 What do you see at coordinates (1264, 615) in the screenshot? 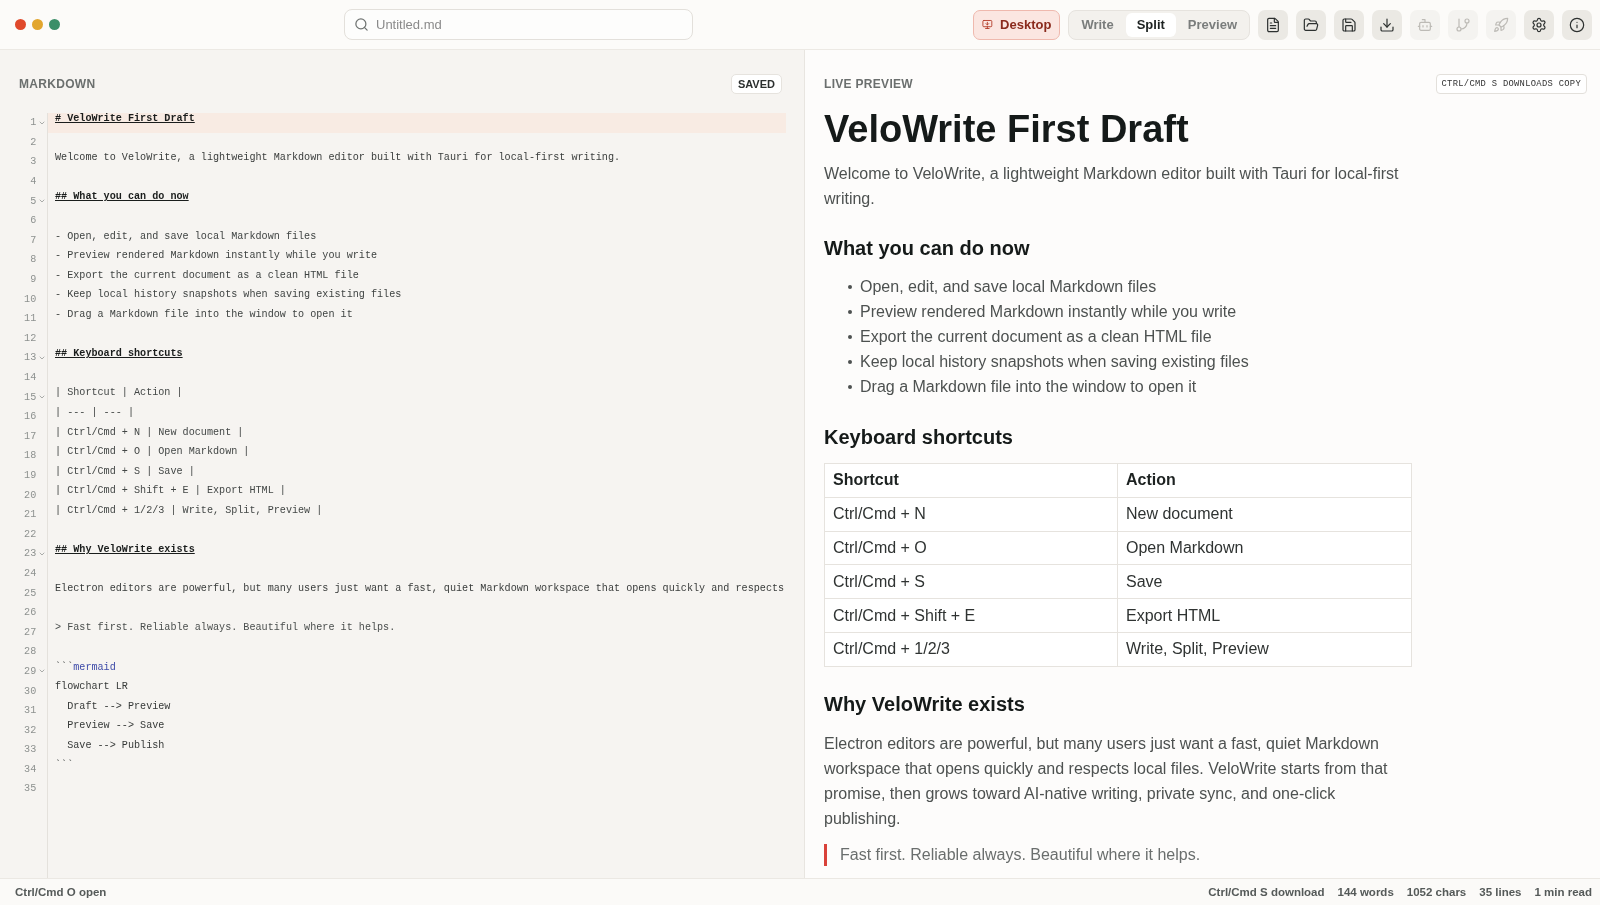
I see `table-cell: Export HTML` at bounding box center [1264, 615].